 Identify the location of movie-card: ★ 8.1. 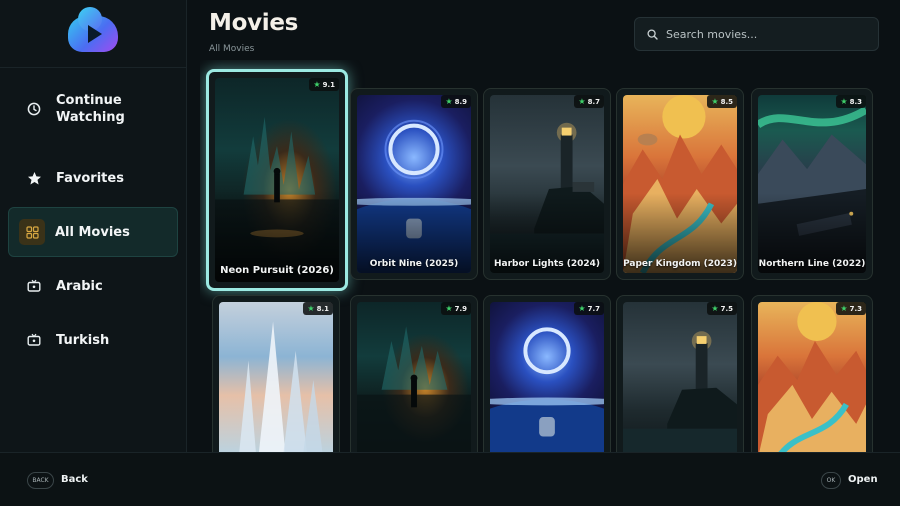
(276, 373).